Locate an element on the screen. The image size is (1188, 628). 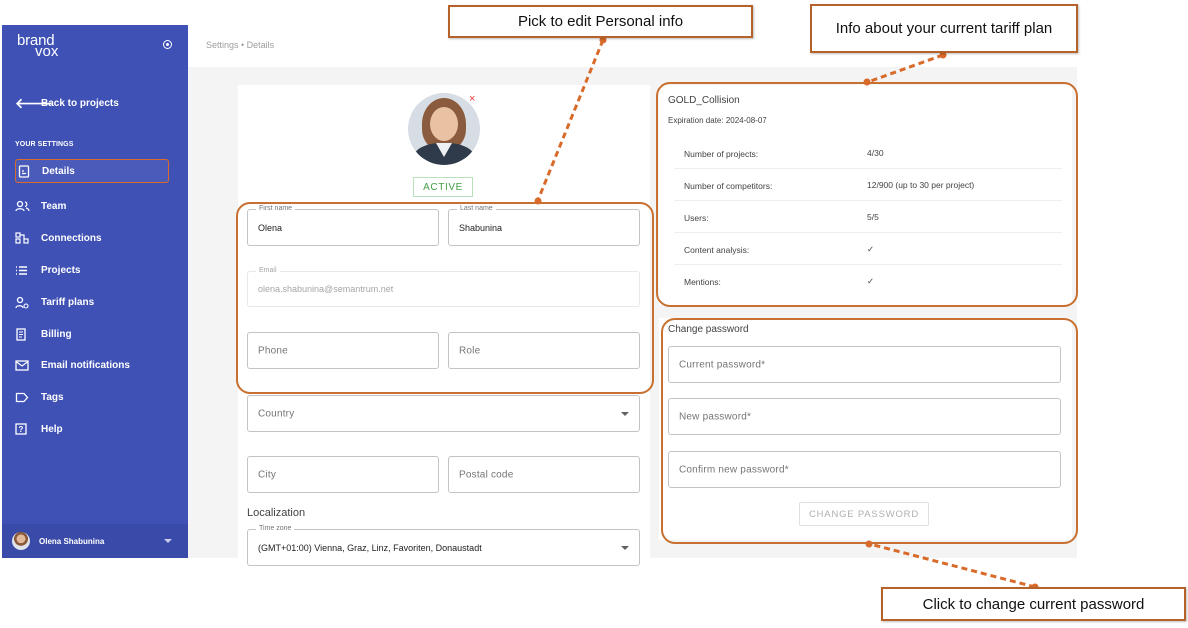
callout-personal-info: Pick to edit Personal info is located at coordinates (600, 21).